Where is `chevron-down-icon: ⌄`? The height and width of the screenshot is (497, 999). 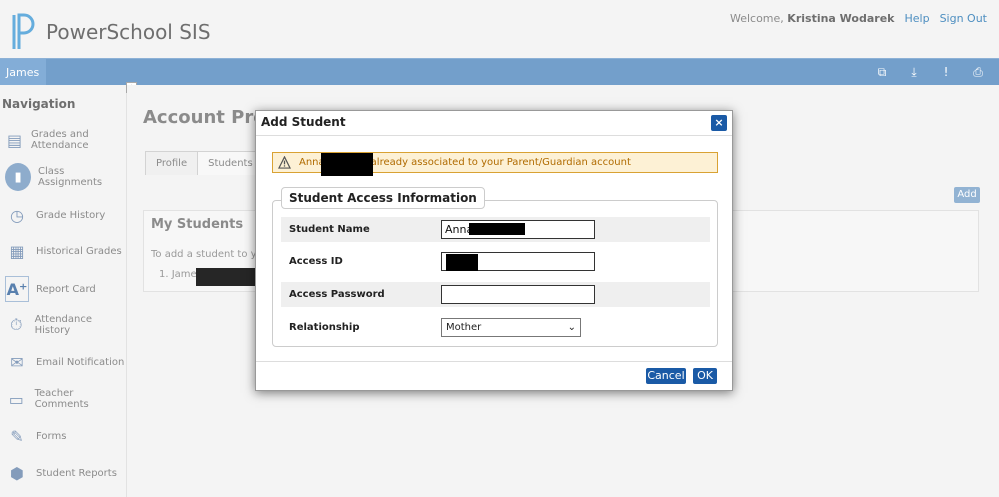
chevron-down-icon: ⌄ is located at coordinates (571, 327).